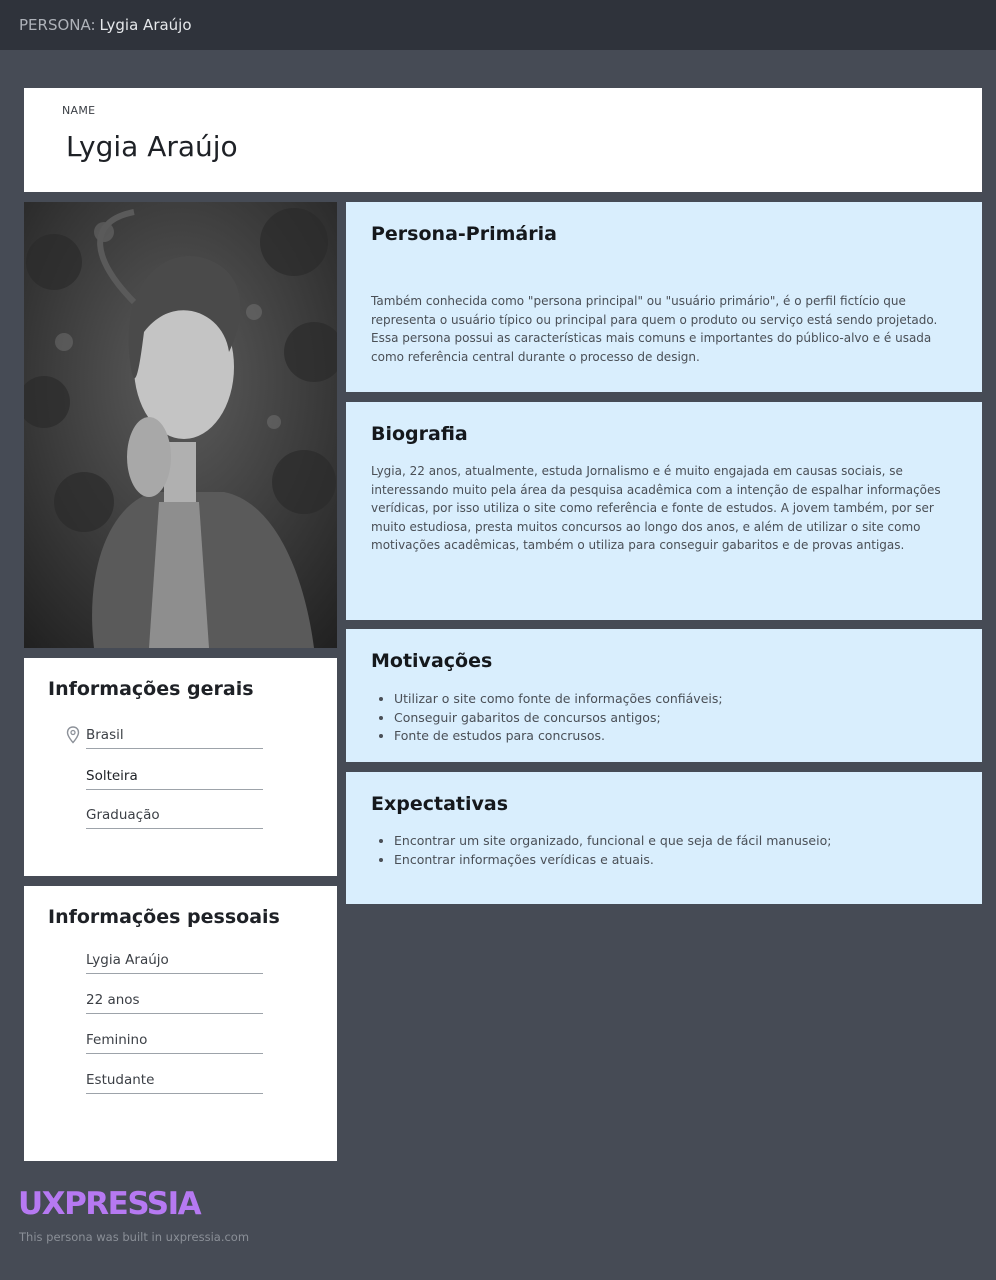  What do you see at coordinates (419, 434) in the screenshot?
I see `biography-title: Biografia` at bounding box center [419, 434].